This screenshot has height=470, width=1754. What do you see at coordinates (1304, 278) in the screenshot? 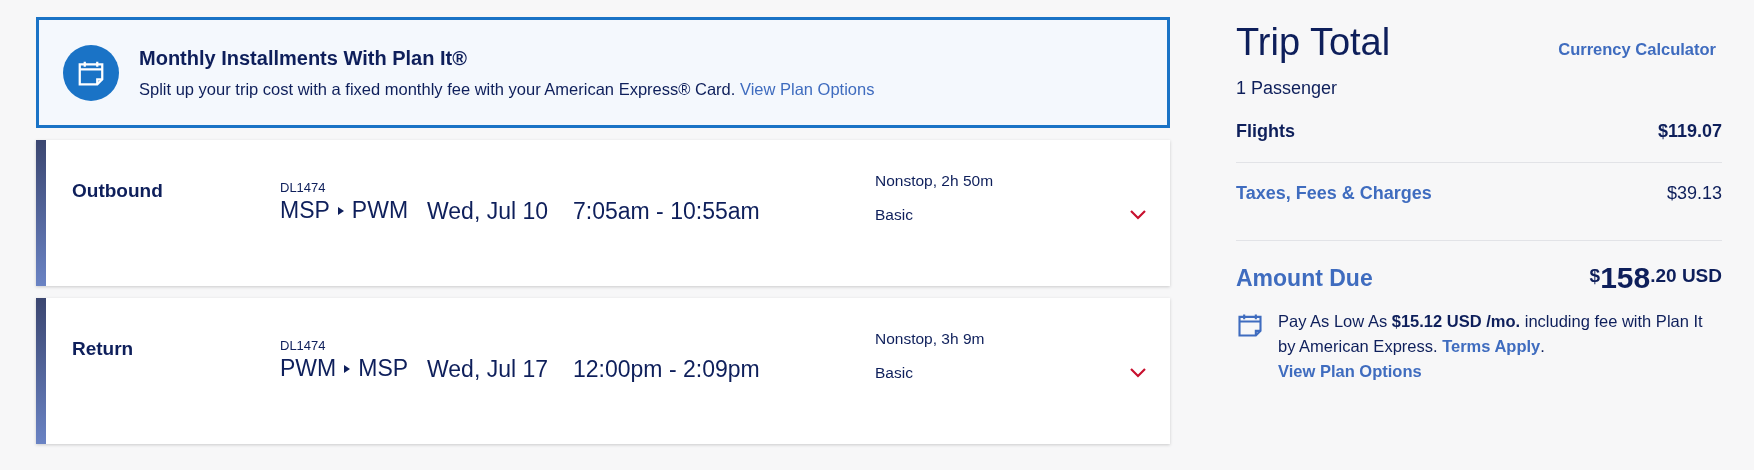
I see `amount-due-label: Amount Due` at bounding box center [1304, 278].